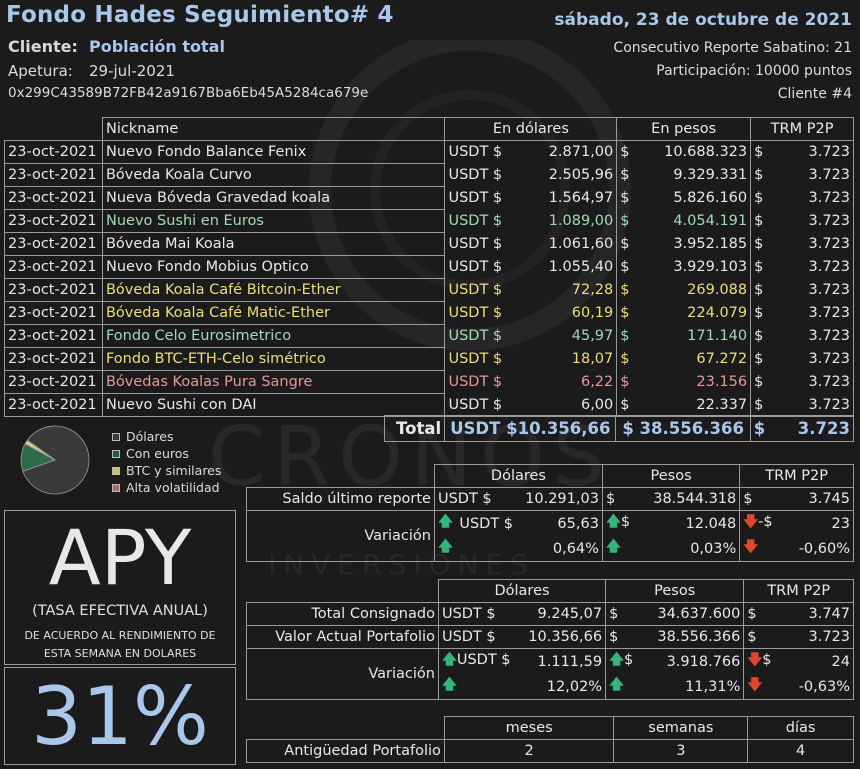 The width and height of the screenshot is (860, 769). I want to click on total-trm-currency: $, so click(761, 428).